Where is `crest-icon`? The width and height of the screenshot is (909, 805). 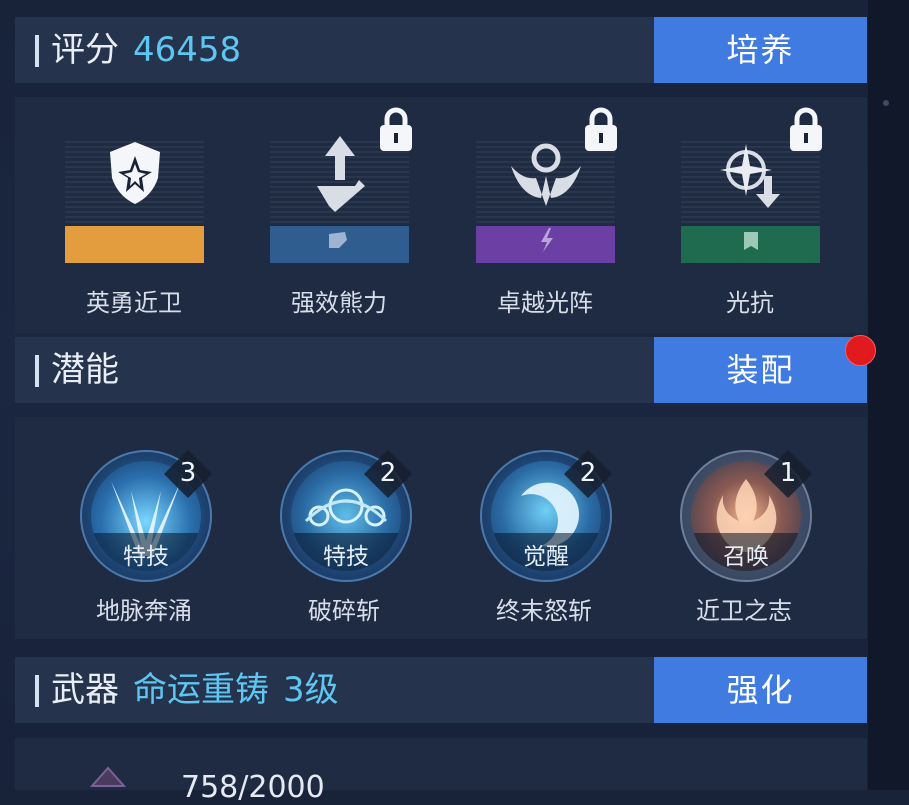 crest-icon is located at coordinates (545, 197).